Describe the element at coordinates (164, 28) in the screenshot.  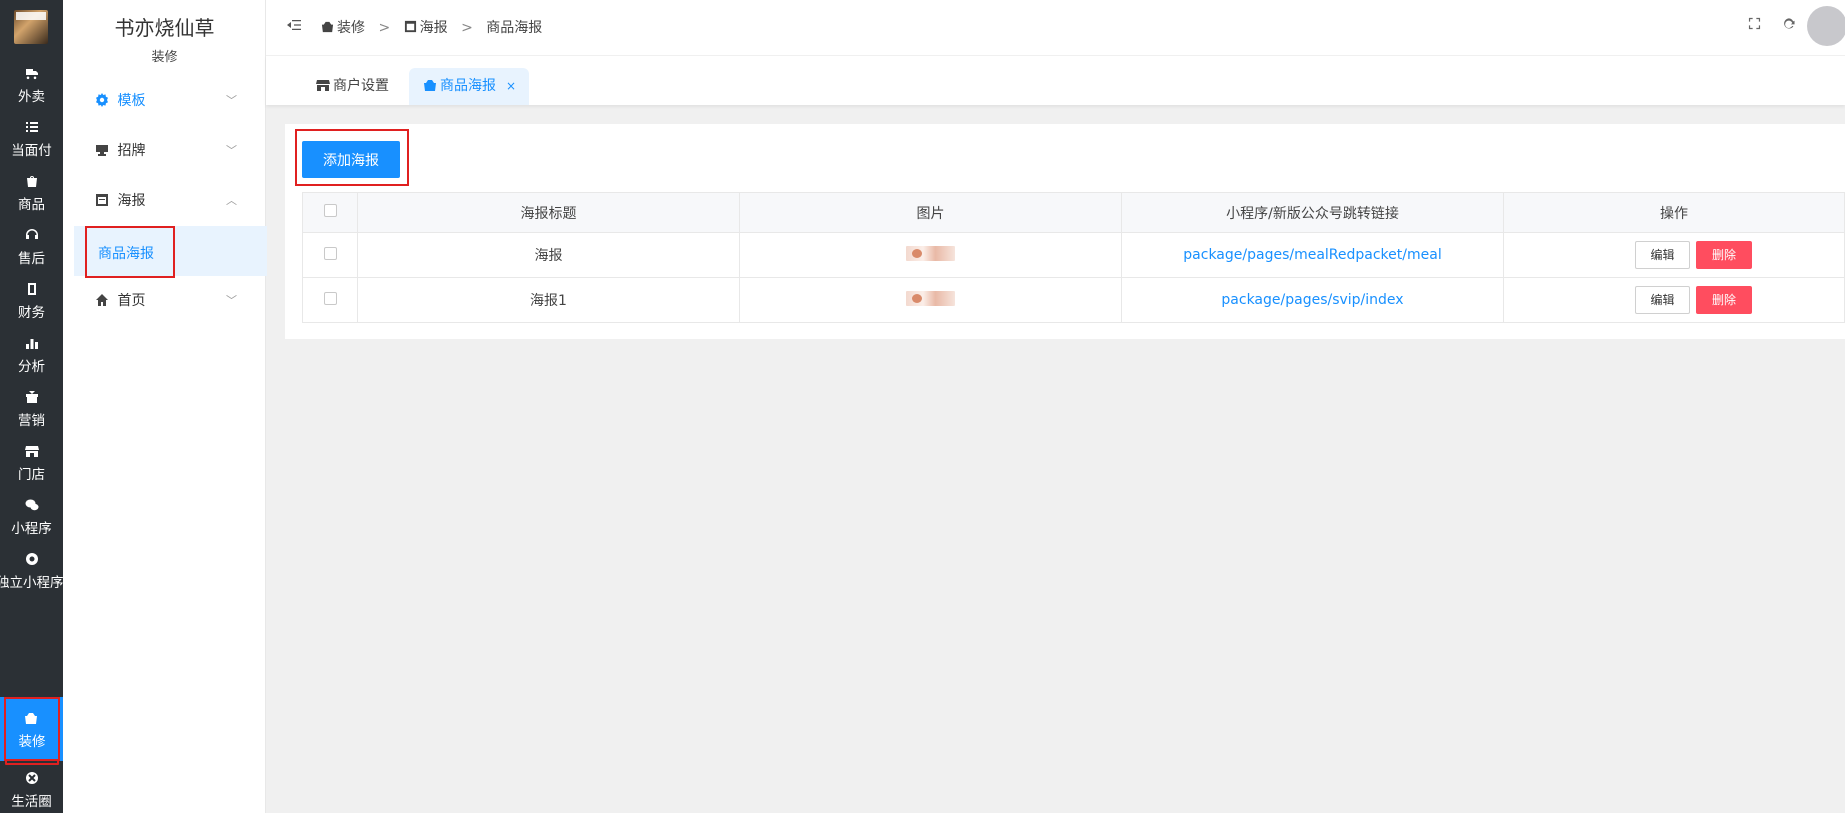
I see `store-name: 书亦烧仙草` at that location.